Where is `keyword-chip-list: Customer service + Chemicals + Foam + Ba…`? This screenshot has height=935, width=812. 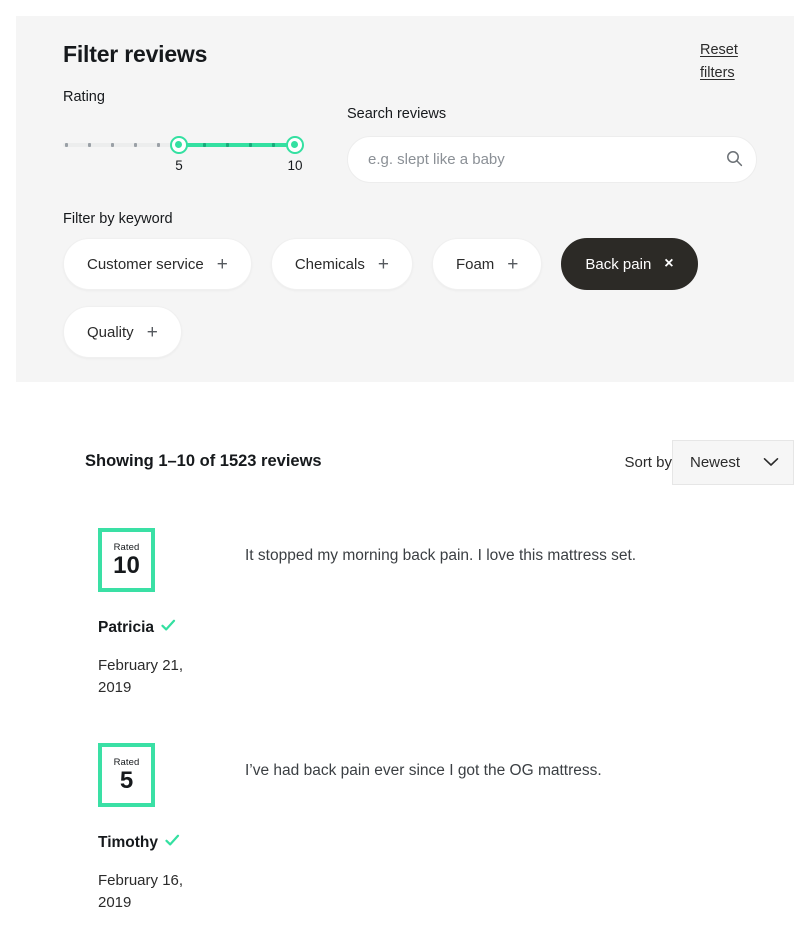
keyword-chip-list: Customer service + Chemicals + Foam + Ba… is located at coordinates (413, 298).